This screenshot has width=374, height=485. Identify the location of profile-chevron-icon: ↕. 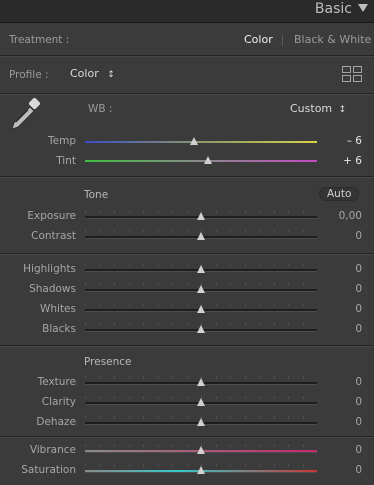
(111, 75).